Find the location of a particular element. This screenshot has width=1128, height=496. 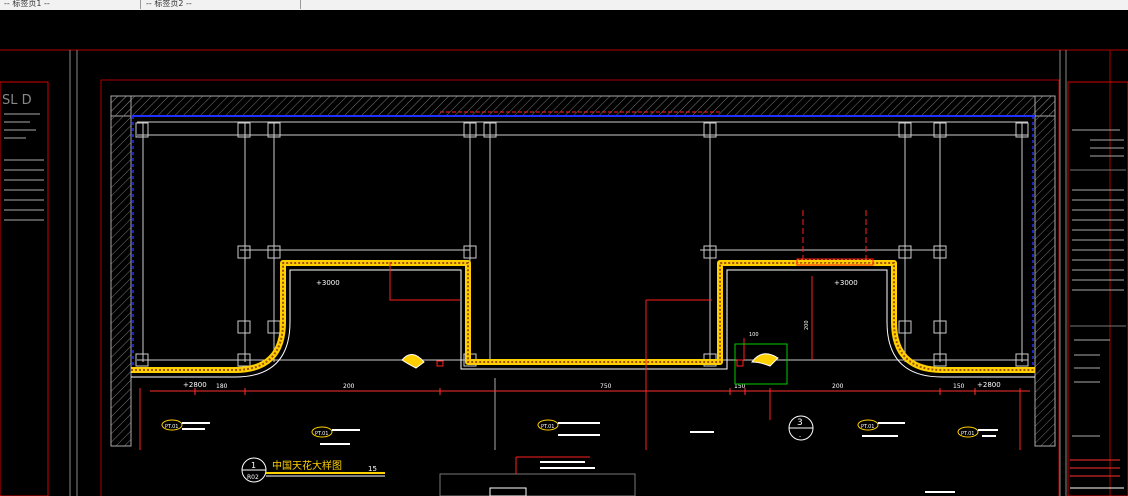

drawing-title-number: 1 is located at coordinates (253, 465).